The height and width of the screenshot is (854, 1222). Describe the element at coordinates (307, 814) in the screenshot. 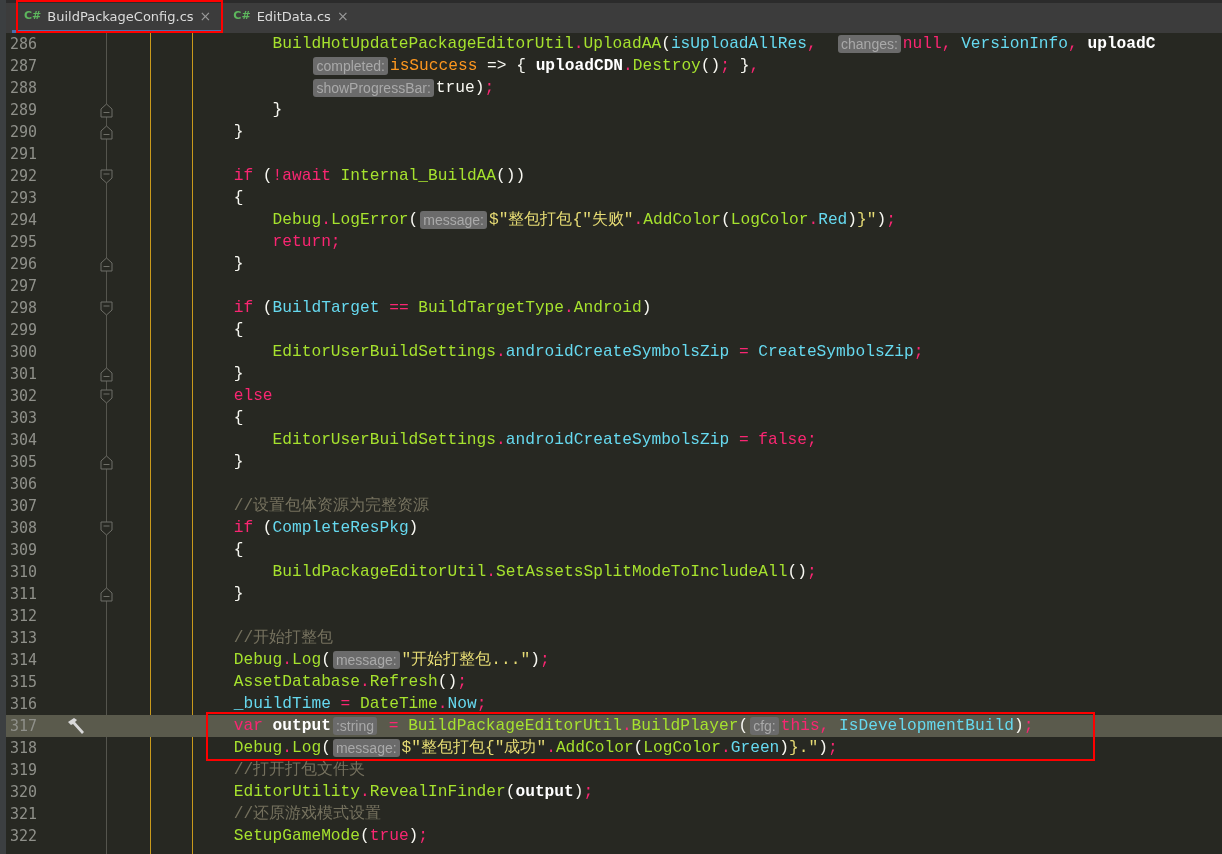

I see `code-text: //还原游戏模式设置` at that location.